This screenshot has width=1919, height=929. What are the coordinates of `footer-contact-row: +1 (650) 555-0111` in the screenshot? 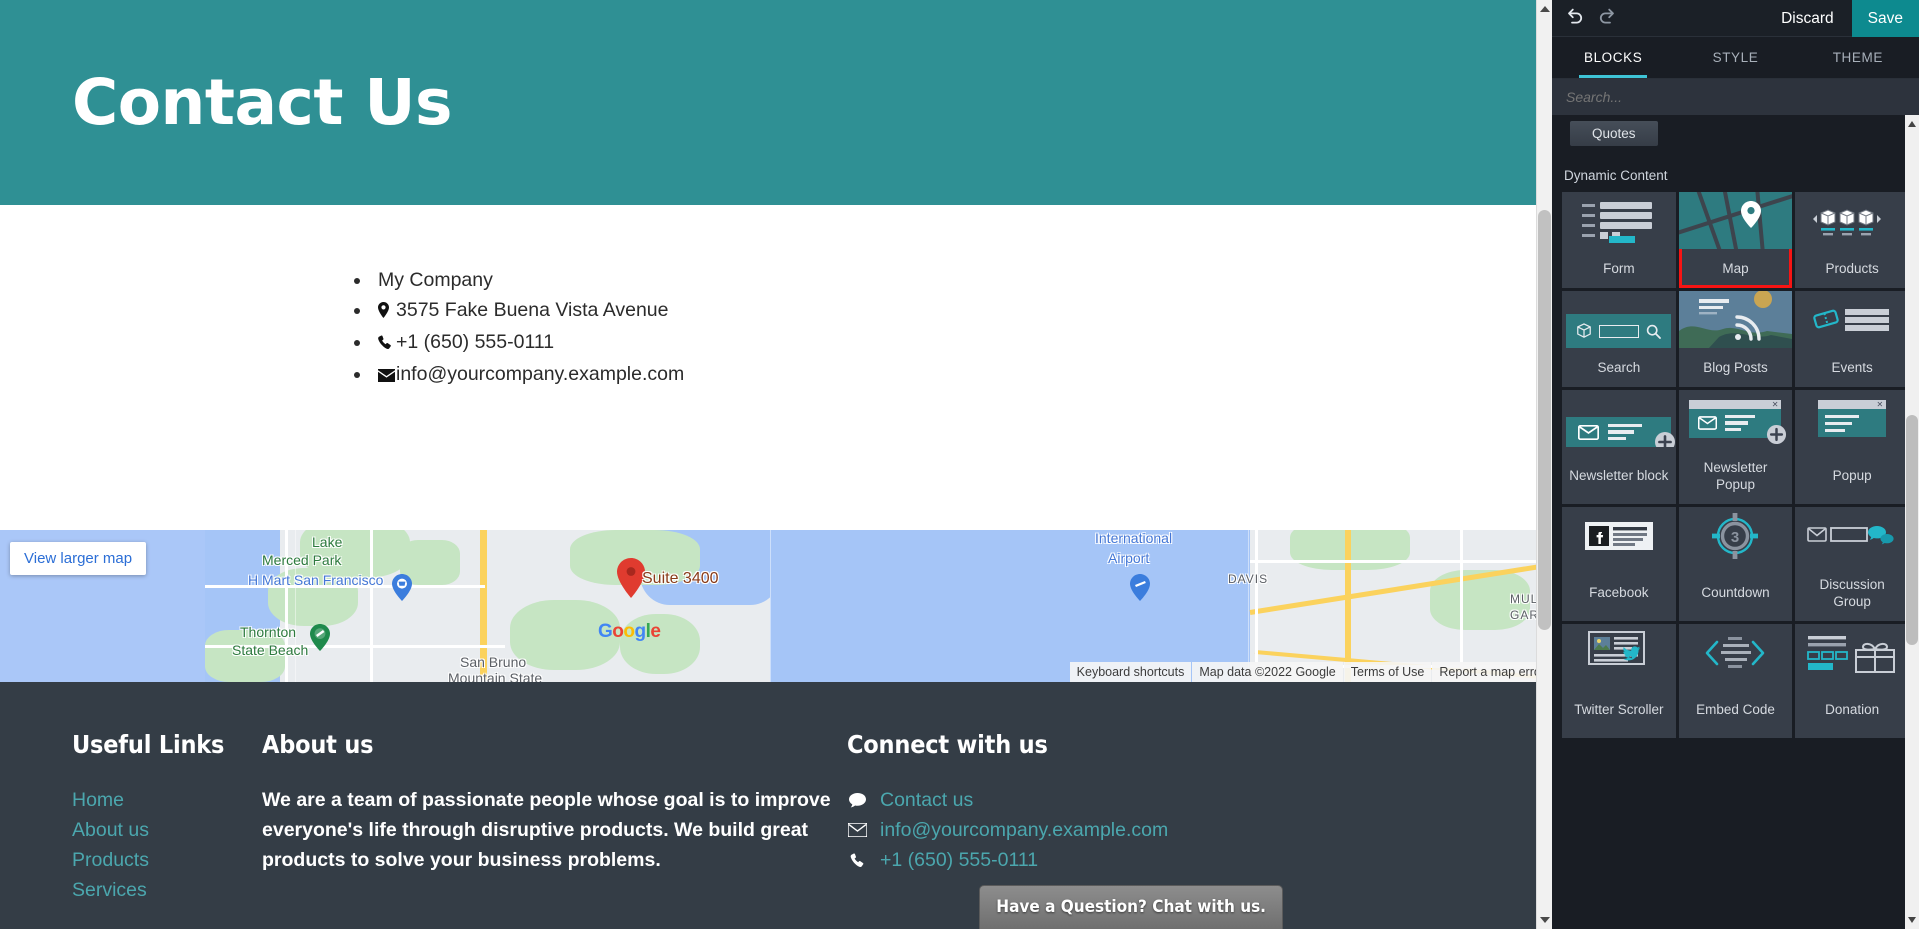 It's located at (1077, 860).